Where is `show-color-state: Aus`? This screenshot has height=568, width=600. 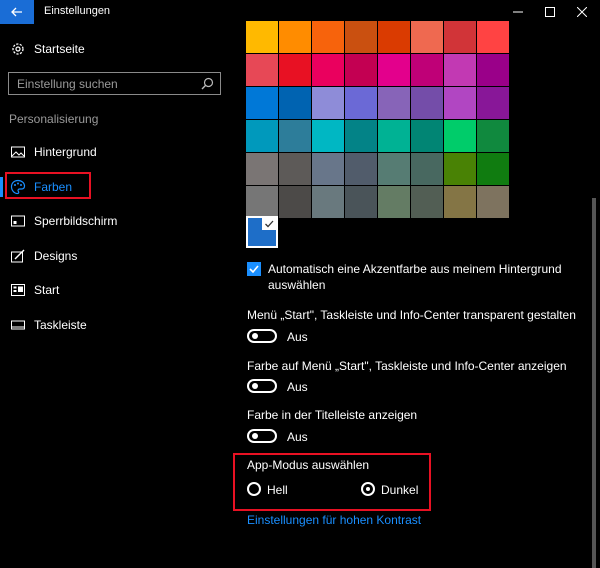
show-color-state: Aus is located at coordinates (297, 387).